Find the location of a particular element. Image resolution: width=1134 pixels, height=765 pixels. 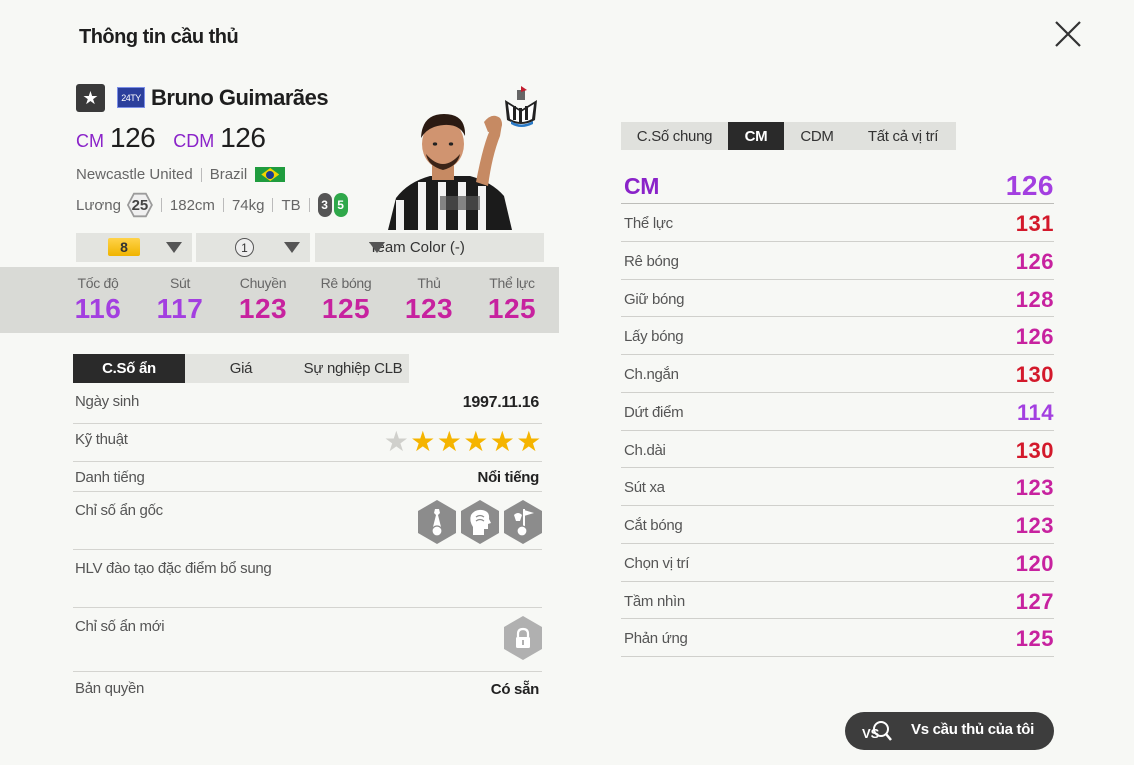

reputation-row: Danh tiếng Nổi tiếng is located at coordinates (307, 477).